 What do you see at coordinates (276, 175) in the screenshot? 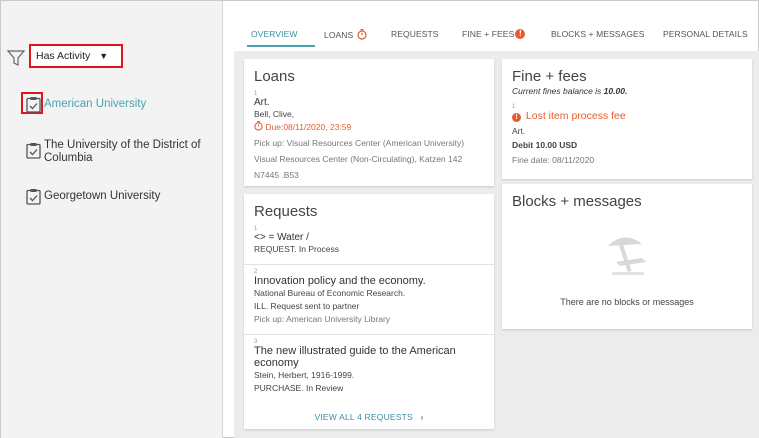
I see `loan-call-number: N7445 .B53` at bounding box center [276, 175].